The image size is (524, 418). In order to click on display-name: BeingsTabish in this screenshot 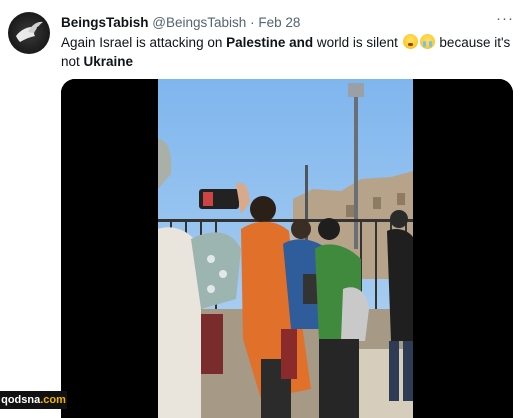, I will do `click(105, 22)`.